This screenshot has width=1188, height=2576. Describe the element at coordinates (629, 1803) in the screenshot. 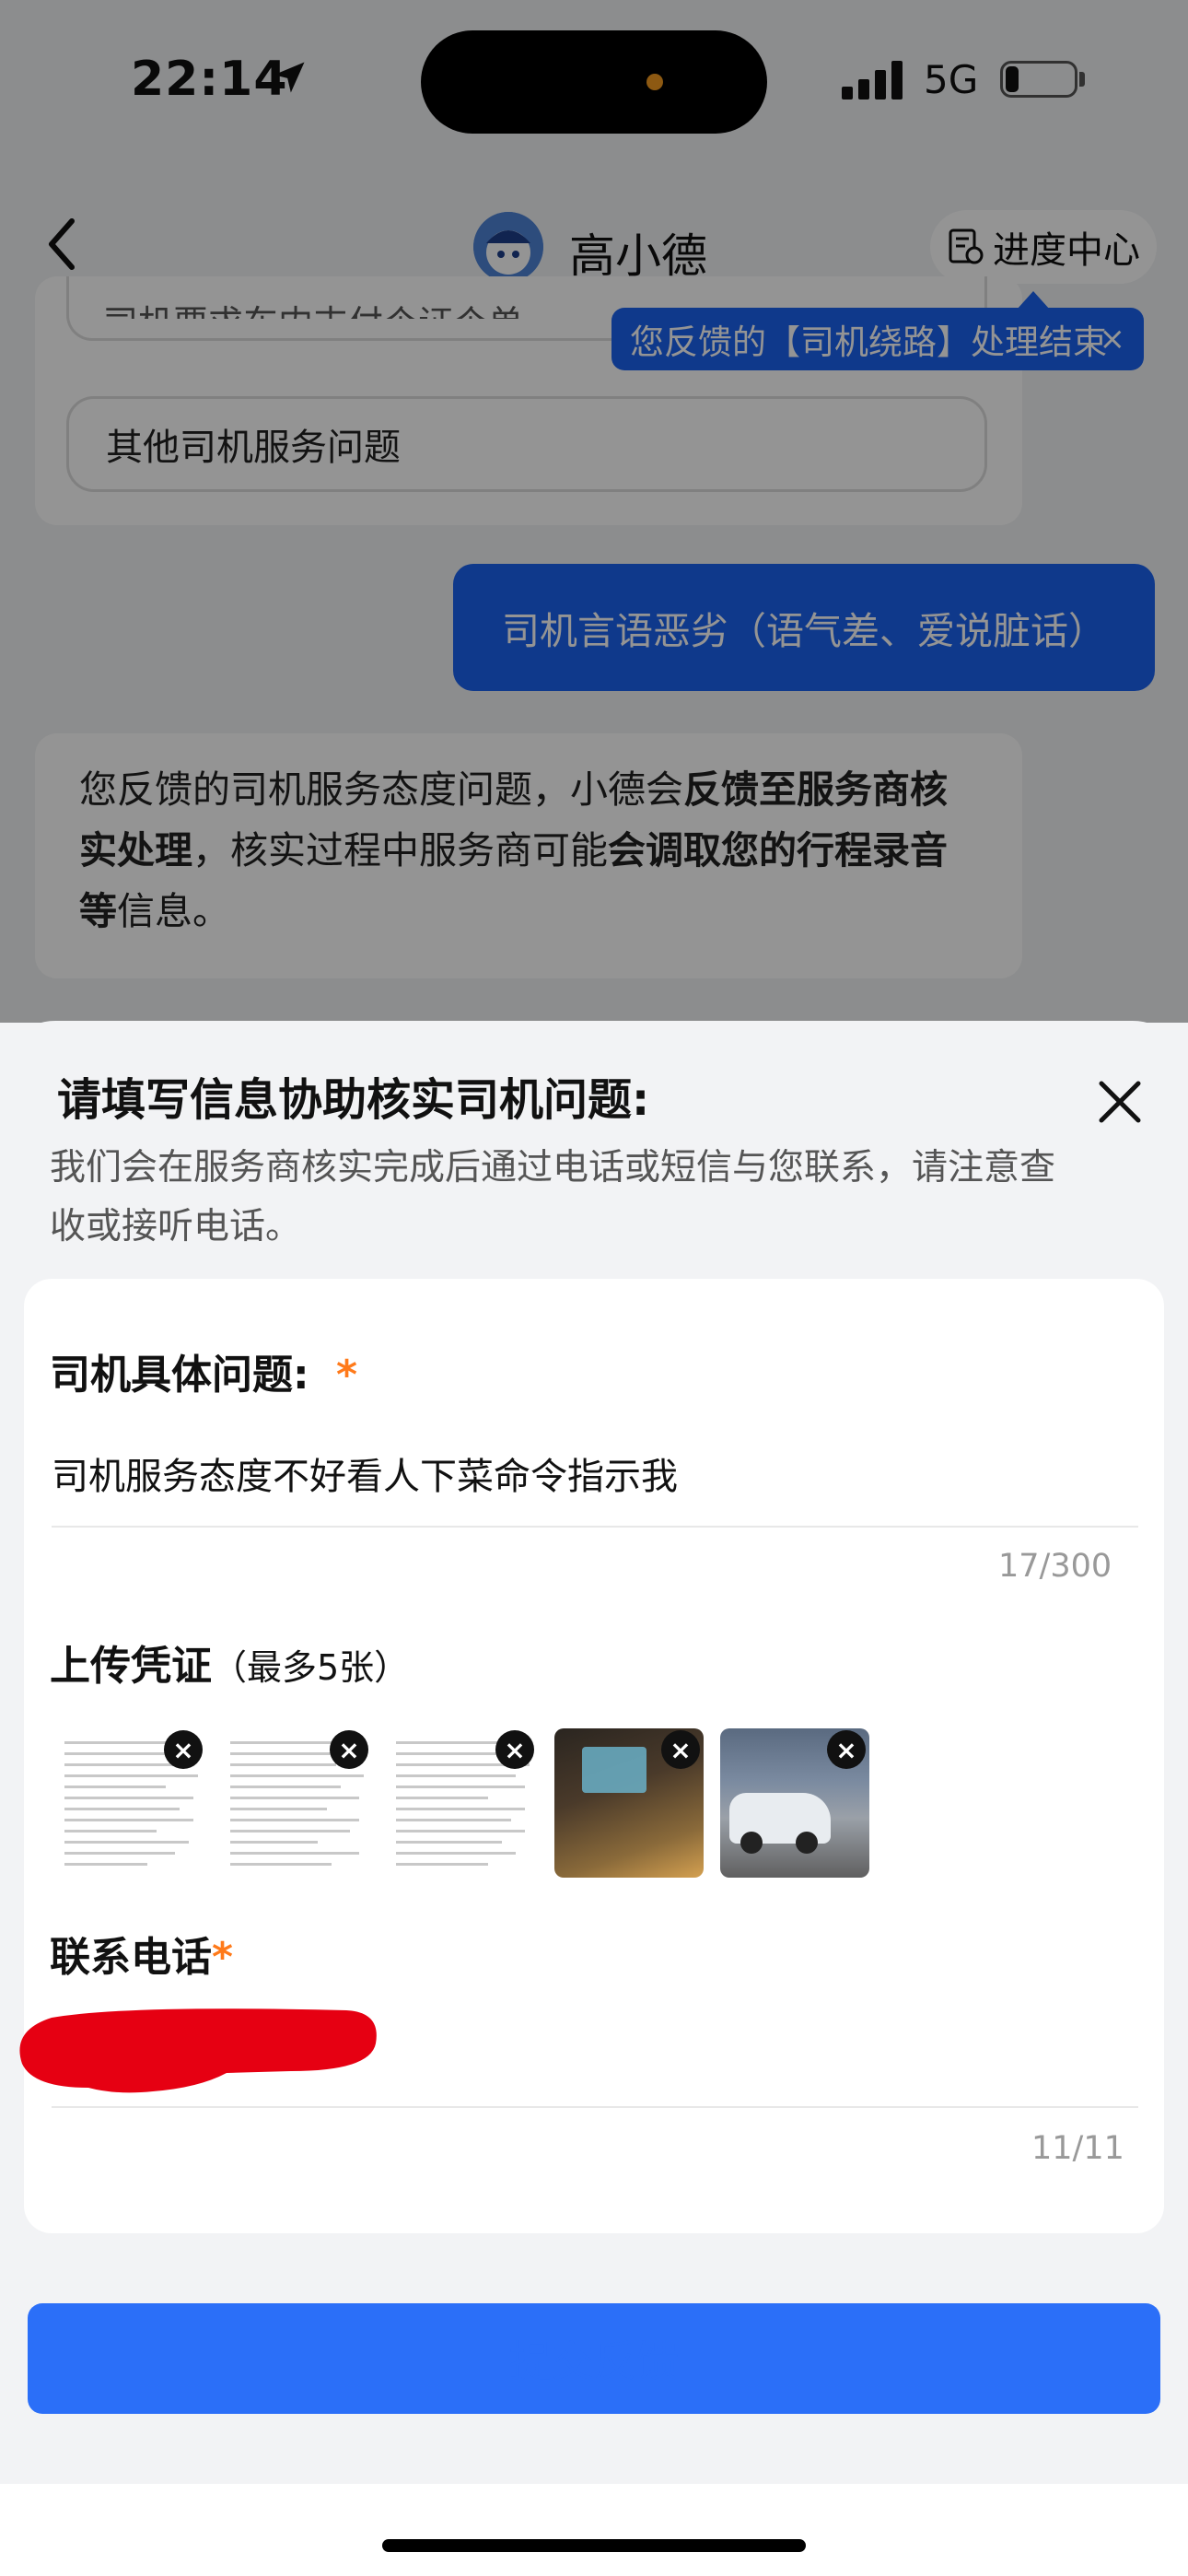

I see `uploaded-image-4: ×` at that location.